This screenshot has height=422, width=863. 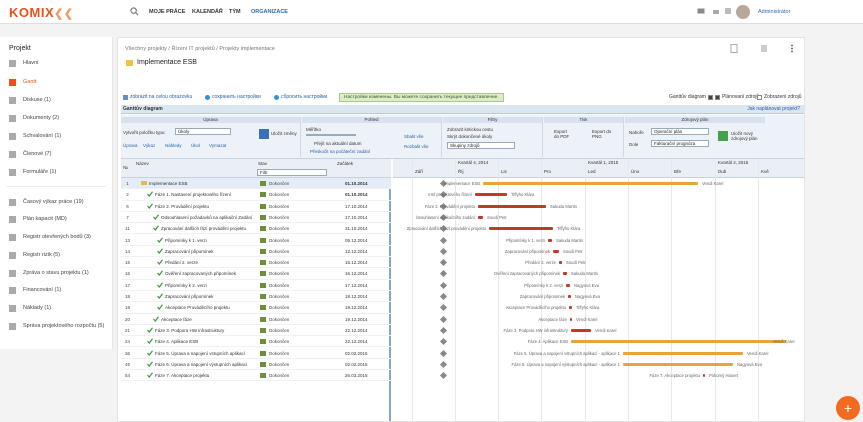 What do you see at coordinates (723, 136) in the screenshot?
I see `new-plan-icon` at bounding box center [723, 136].